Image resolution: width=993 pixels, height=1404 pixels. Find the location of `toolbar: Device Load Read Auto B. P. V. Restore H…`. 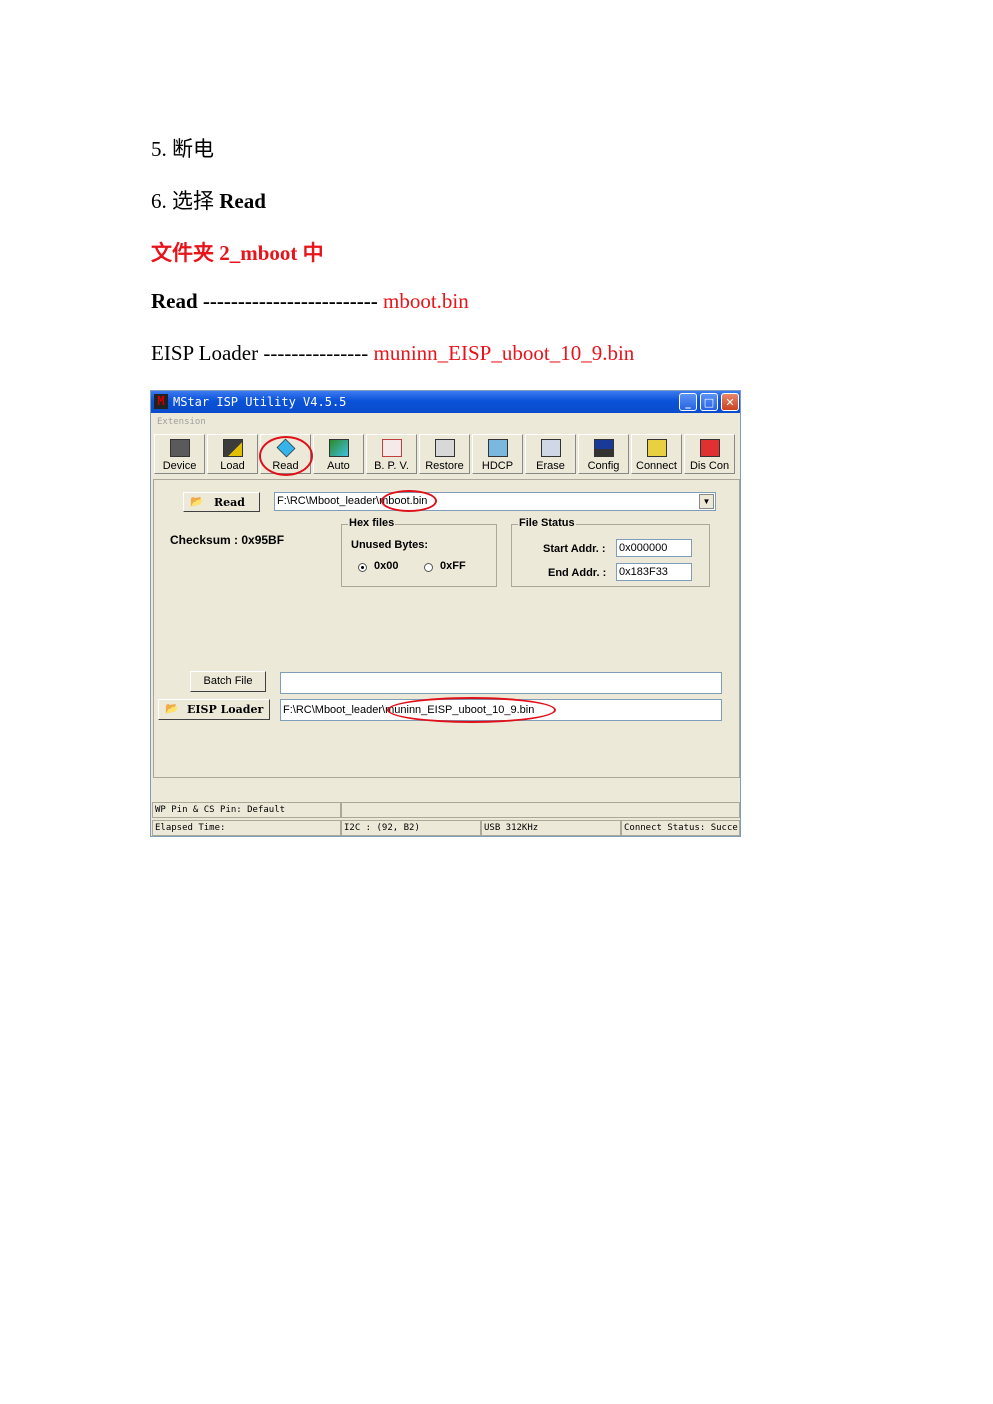

toolbar: Device Load Read Auto B. P. V. Restore H… is located at coordinates (446, 455).